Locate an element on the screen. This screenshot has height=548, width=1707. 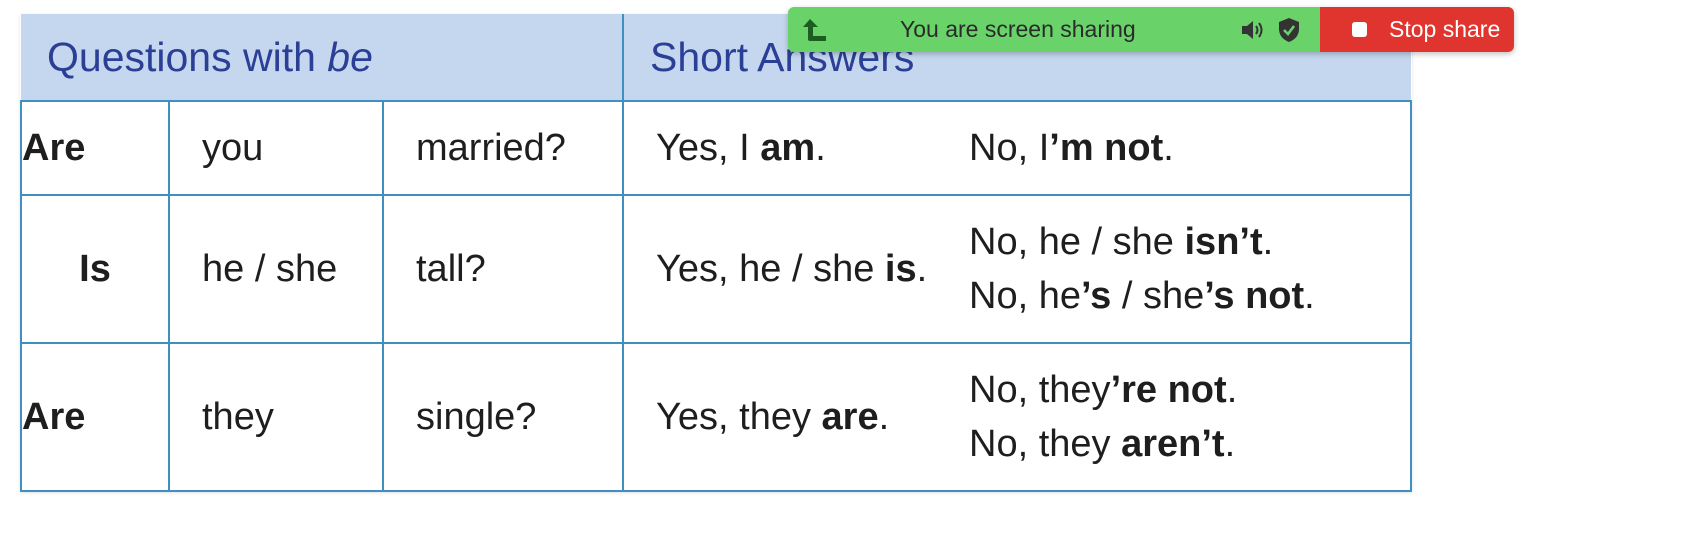
subject-cell: you is located at coordinates (275, 148).